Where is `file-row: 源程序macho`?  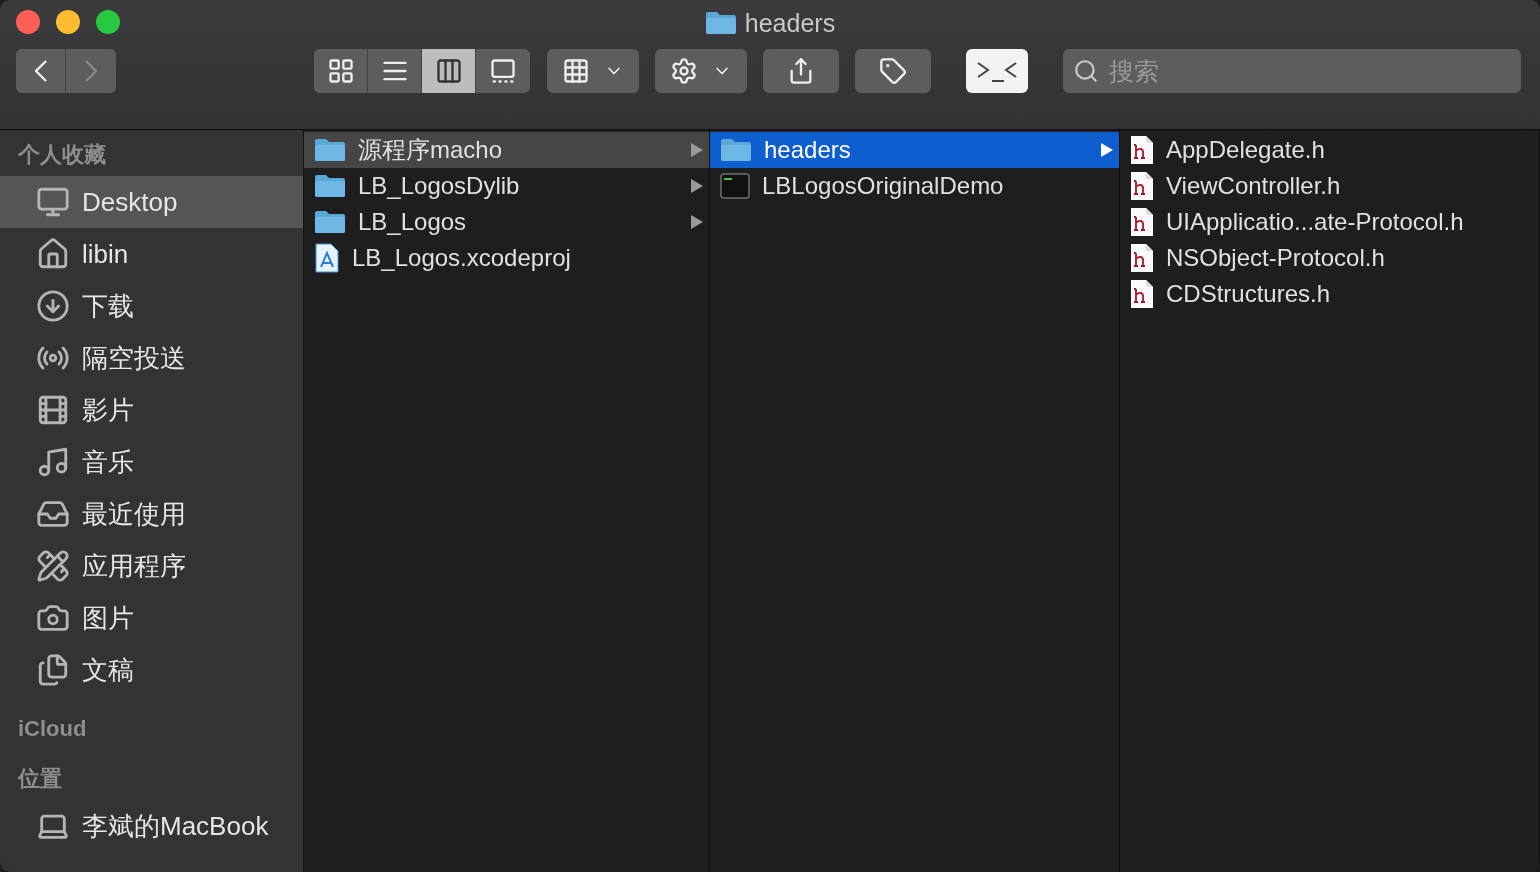
file-row: 源程序macho is located at coordinates (506, 150).